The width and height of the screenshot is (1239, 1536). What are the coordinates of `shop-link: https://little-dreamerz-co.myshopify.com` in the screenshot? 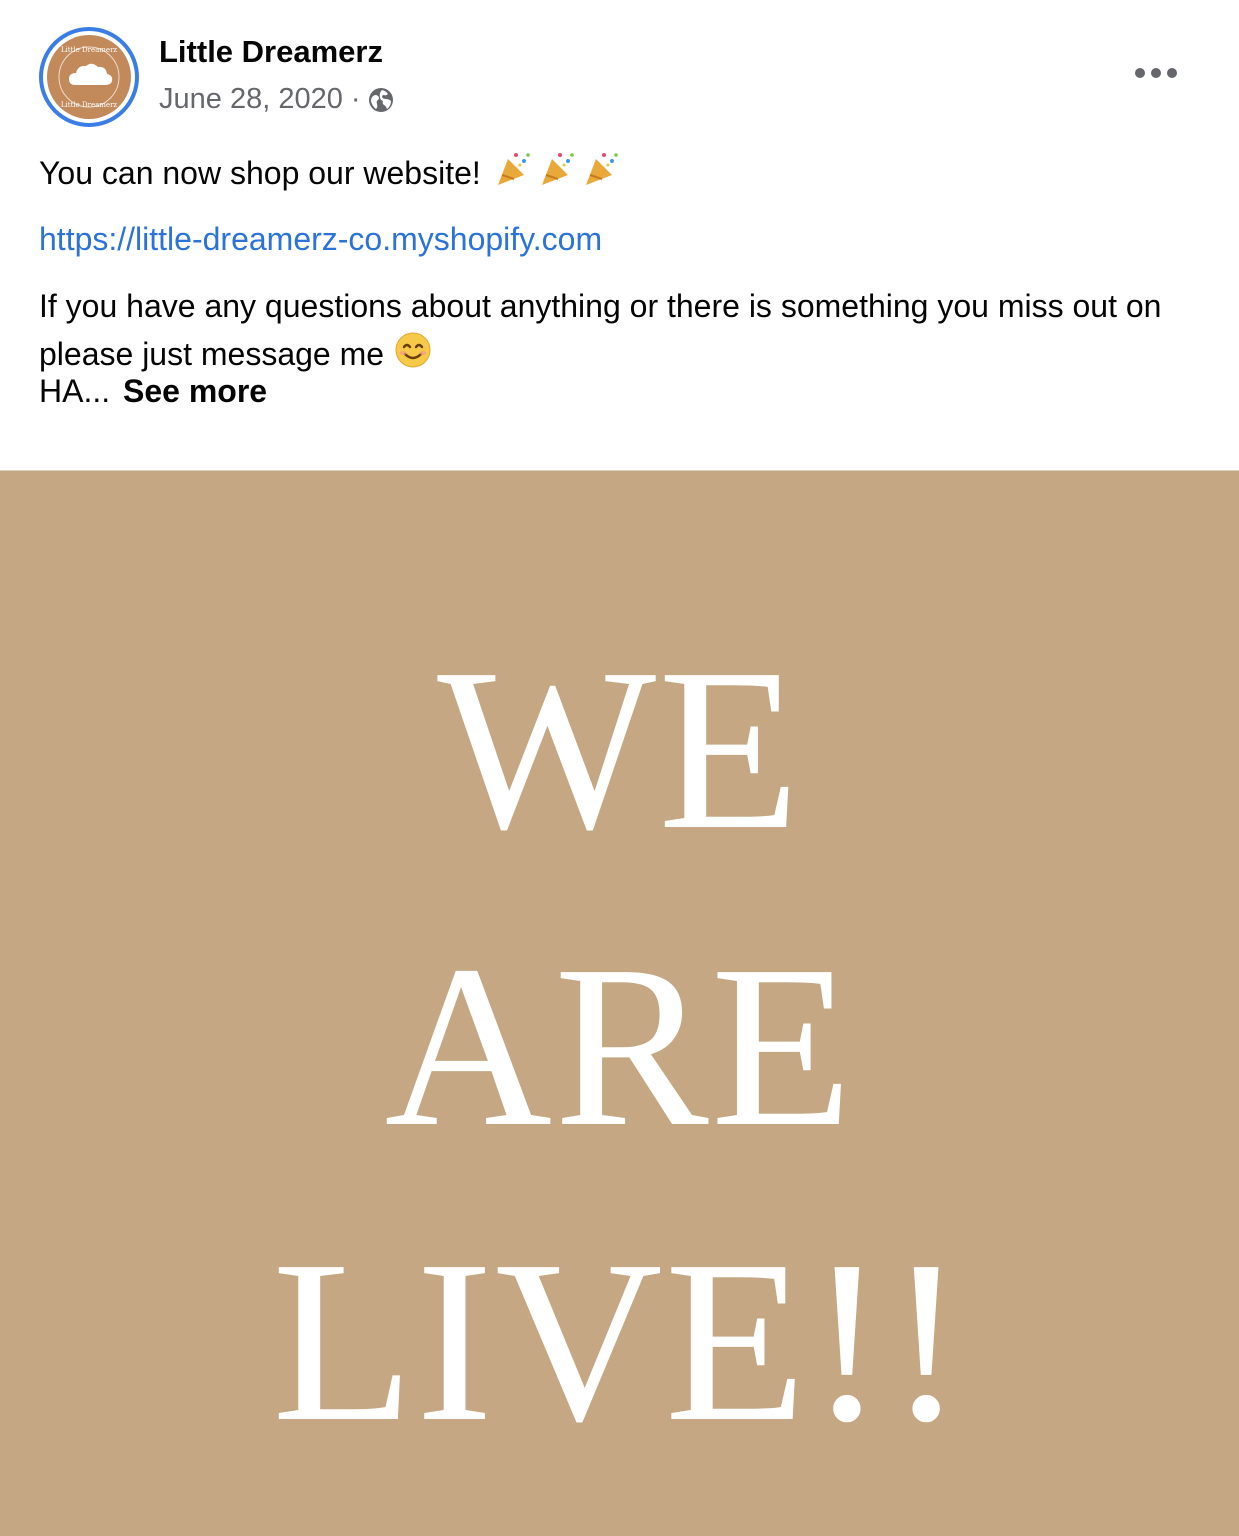 It's located at (619, 239).